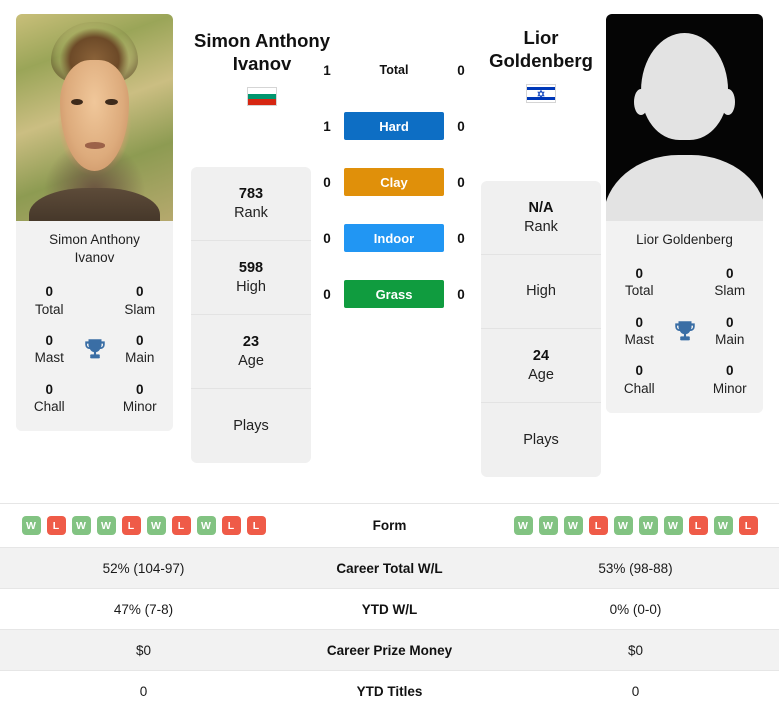  I want to click on career-total-wl-left: 52% (104-97), so click(143, 568).